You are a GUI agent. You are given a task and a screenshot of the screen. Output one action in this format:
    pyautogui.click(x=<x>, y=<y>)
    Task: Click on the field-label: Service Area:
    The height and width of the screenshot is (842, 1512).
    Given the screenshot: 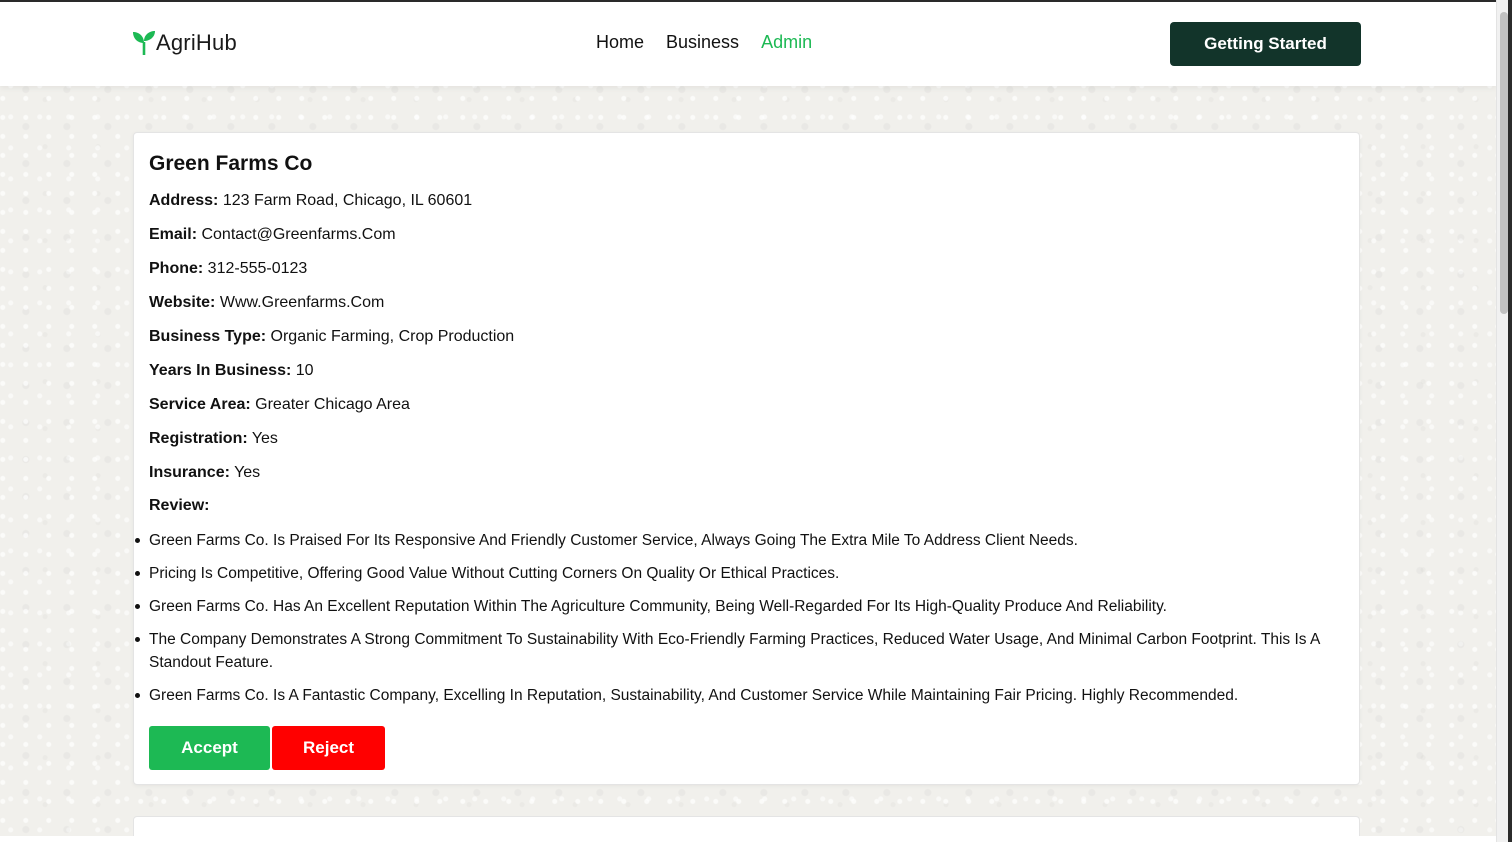 What is the action you would take?
    pyautogui.click(x=200, y=404)
    